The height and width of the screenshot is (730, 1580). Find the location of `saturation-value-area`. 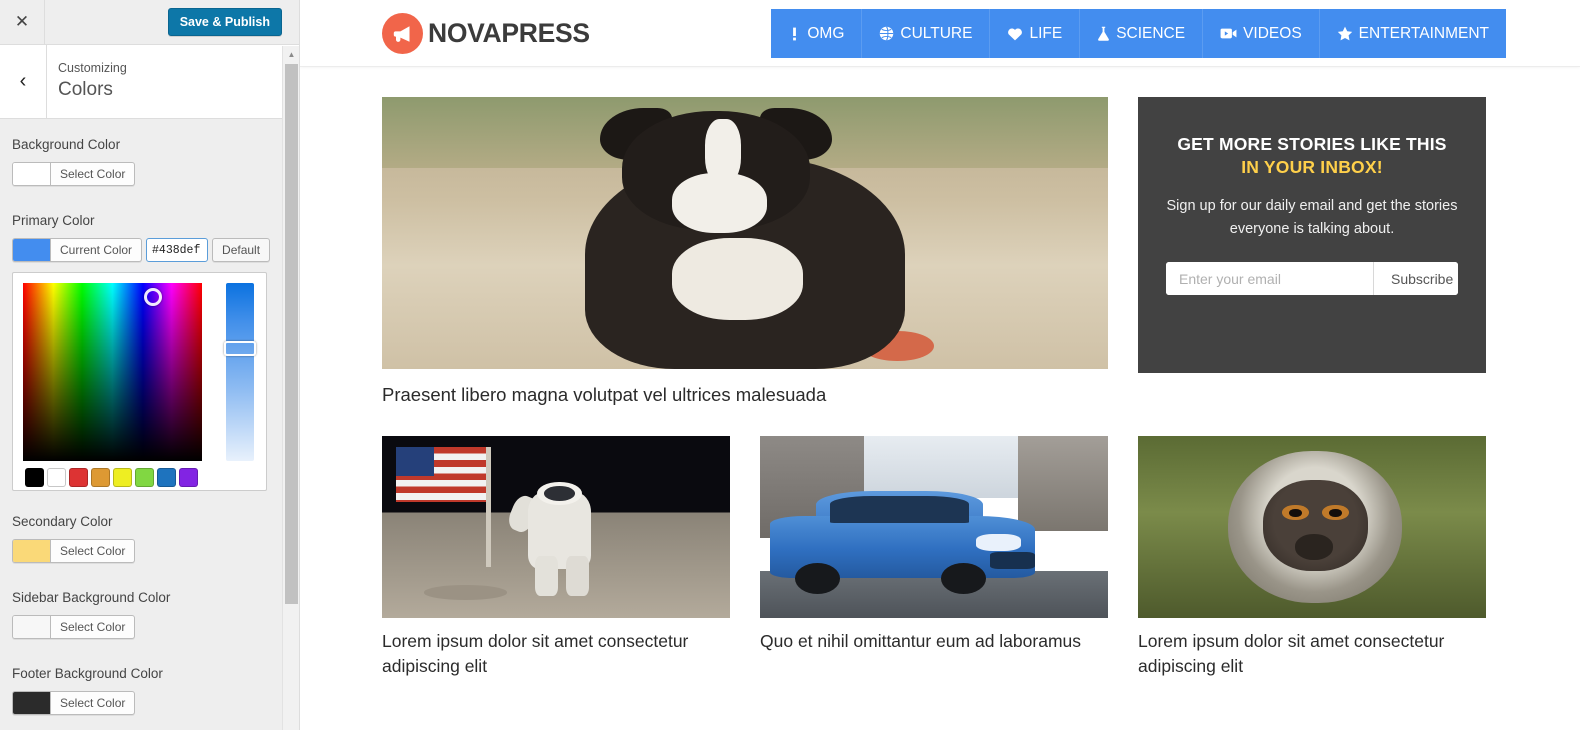

saturation-value-area is located at coordinates (112, 372).